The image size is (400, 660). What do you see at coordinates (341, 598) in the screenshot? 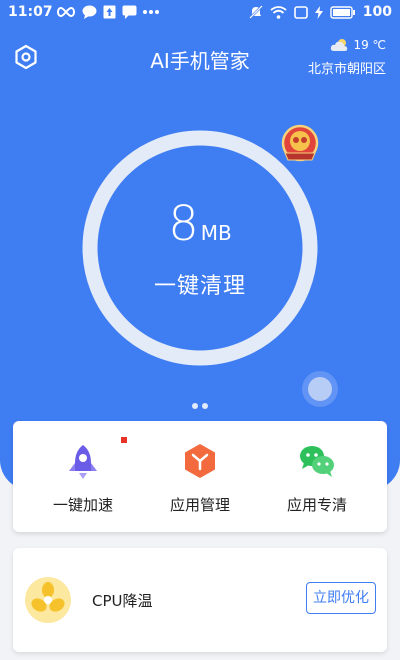
I see `optimize-now-button: 立即优化` at bounding box center [341, 598].